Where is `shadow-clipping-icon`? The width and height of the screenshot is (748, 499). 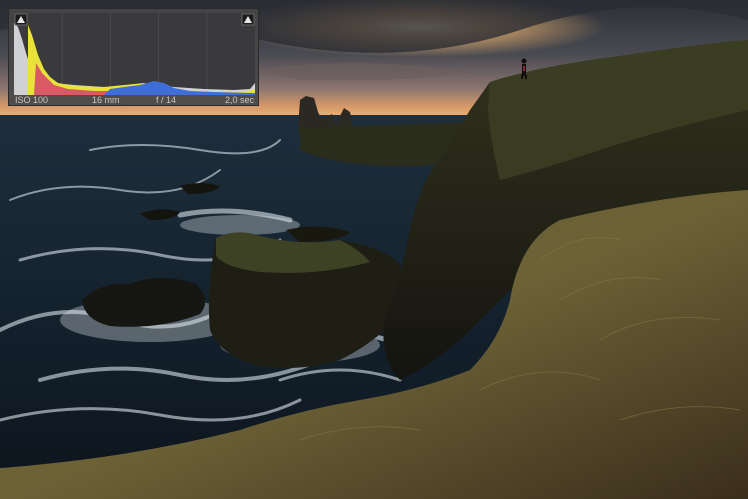
shadow-clipping-icon is located at coordinates (21, 19).